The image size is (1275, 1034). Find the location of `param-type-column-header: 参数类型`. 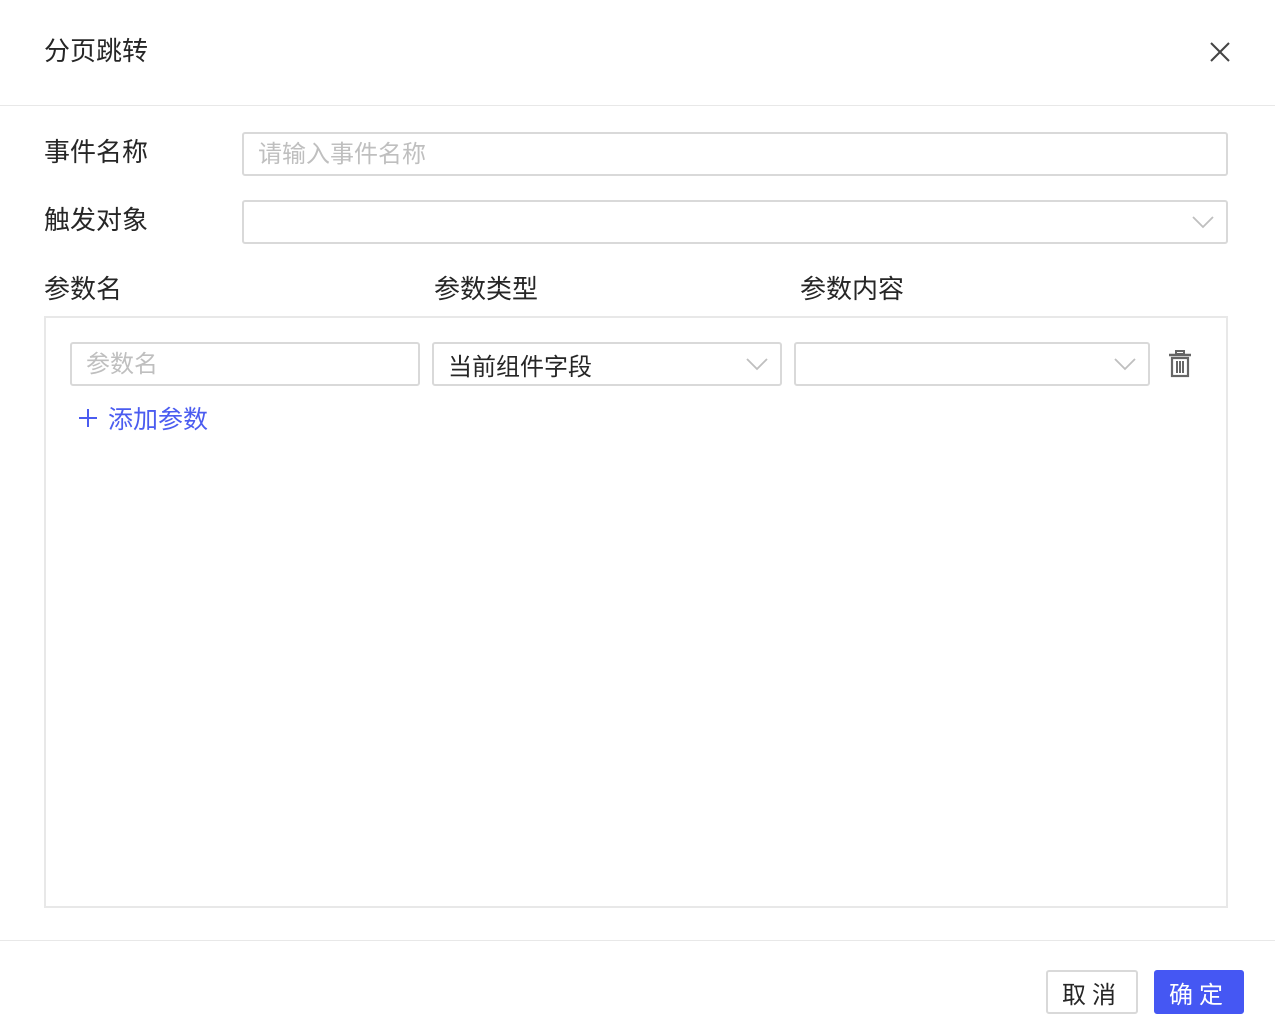

param-type-column-header: 参数类型 is located at coordinates (486, 290).